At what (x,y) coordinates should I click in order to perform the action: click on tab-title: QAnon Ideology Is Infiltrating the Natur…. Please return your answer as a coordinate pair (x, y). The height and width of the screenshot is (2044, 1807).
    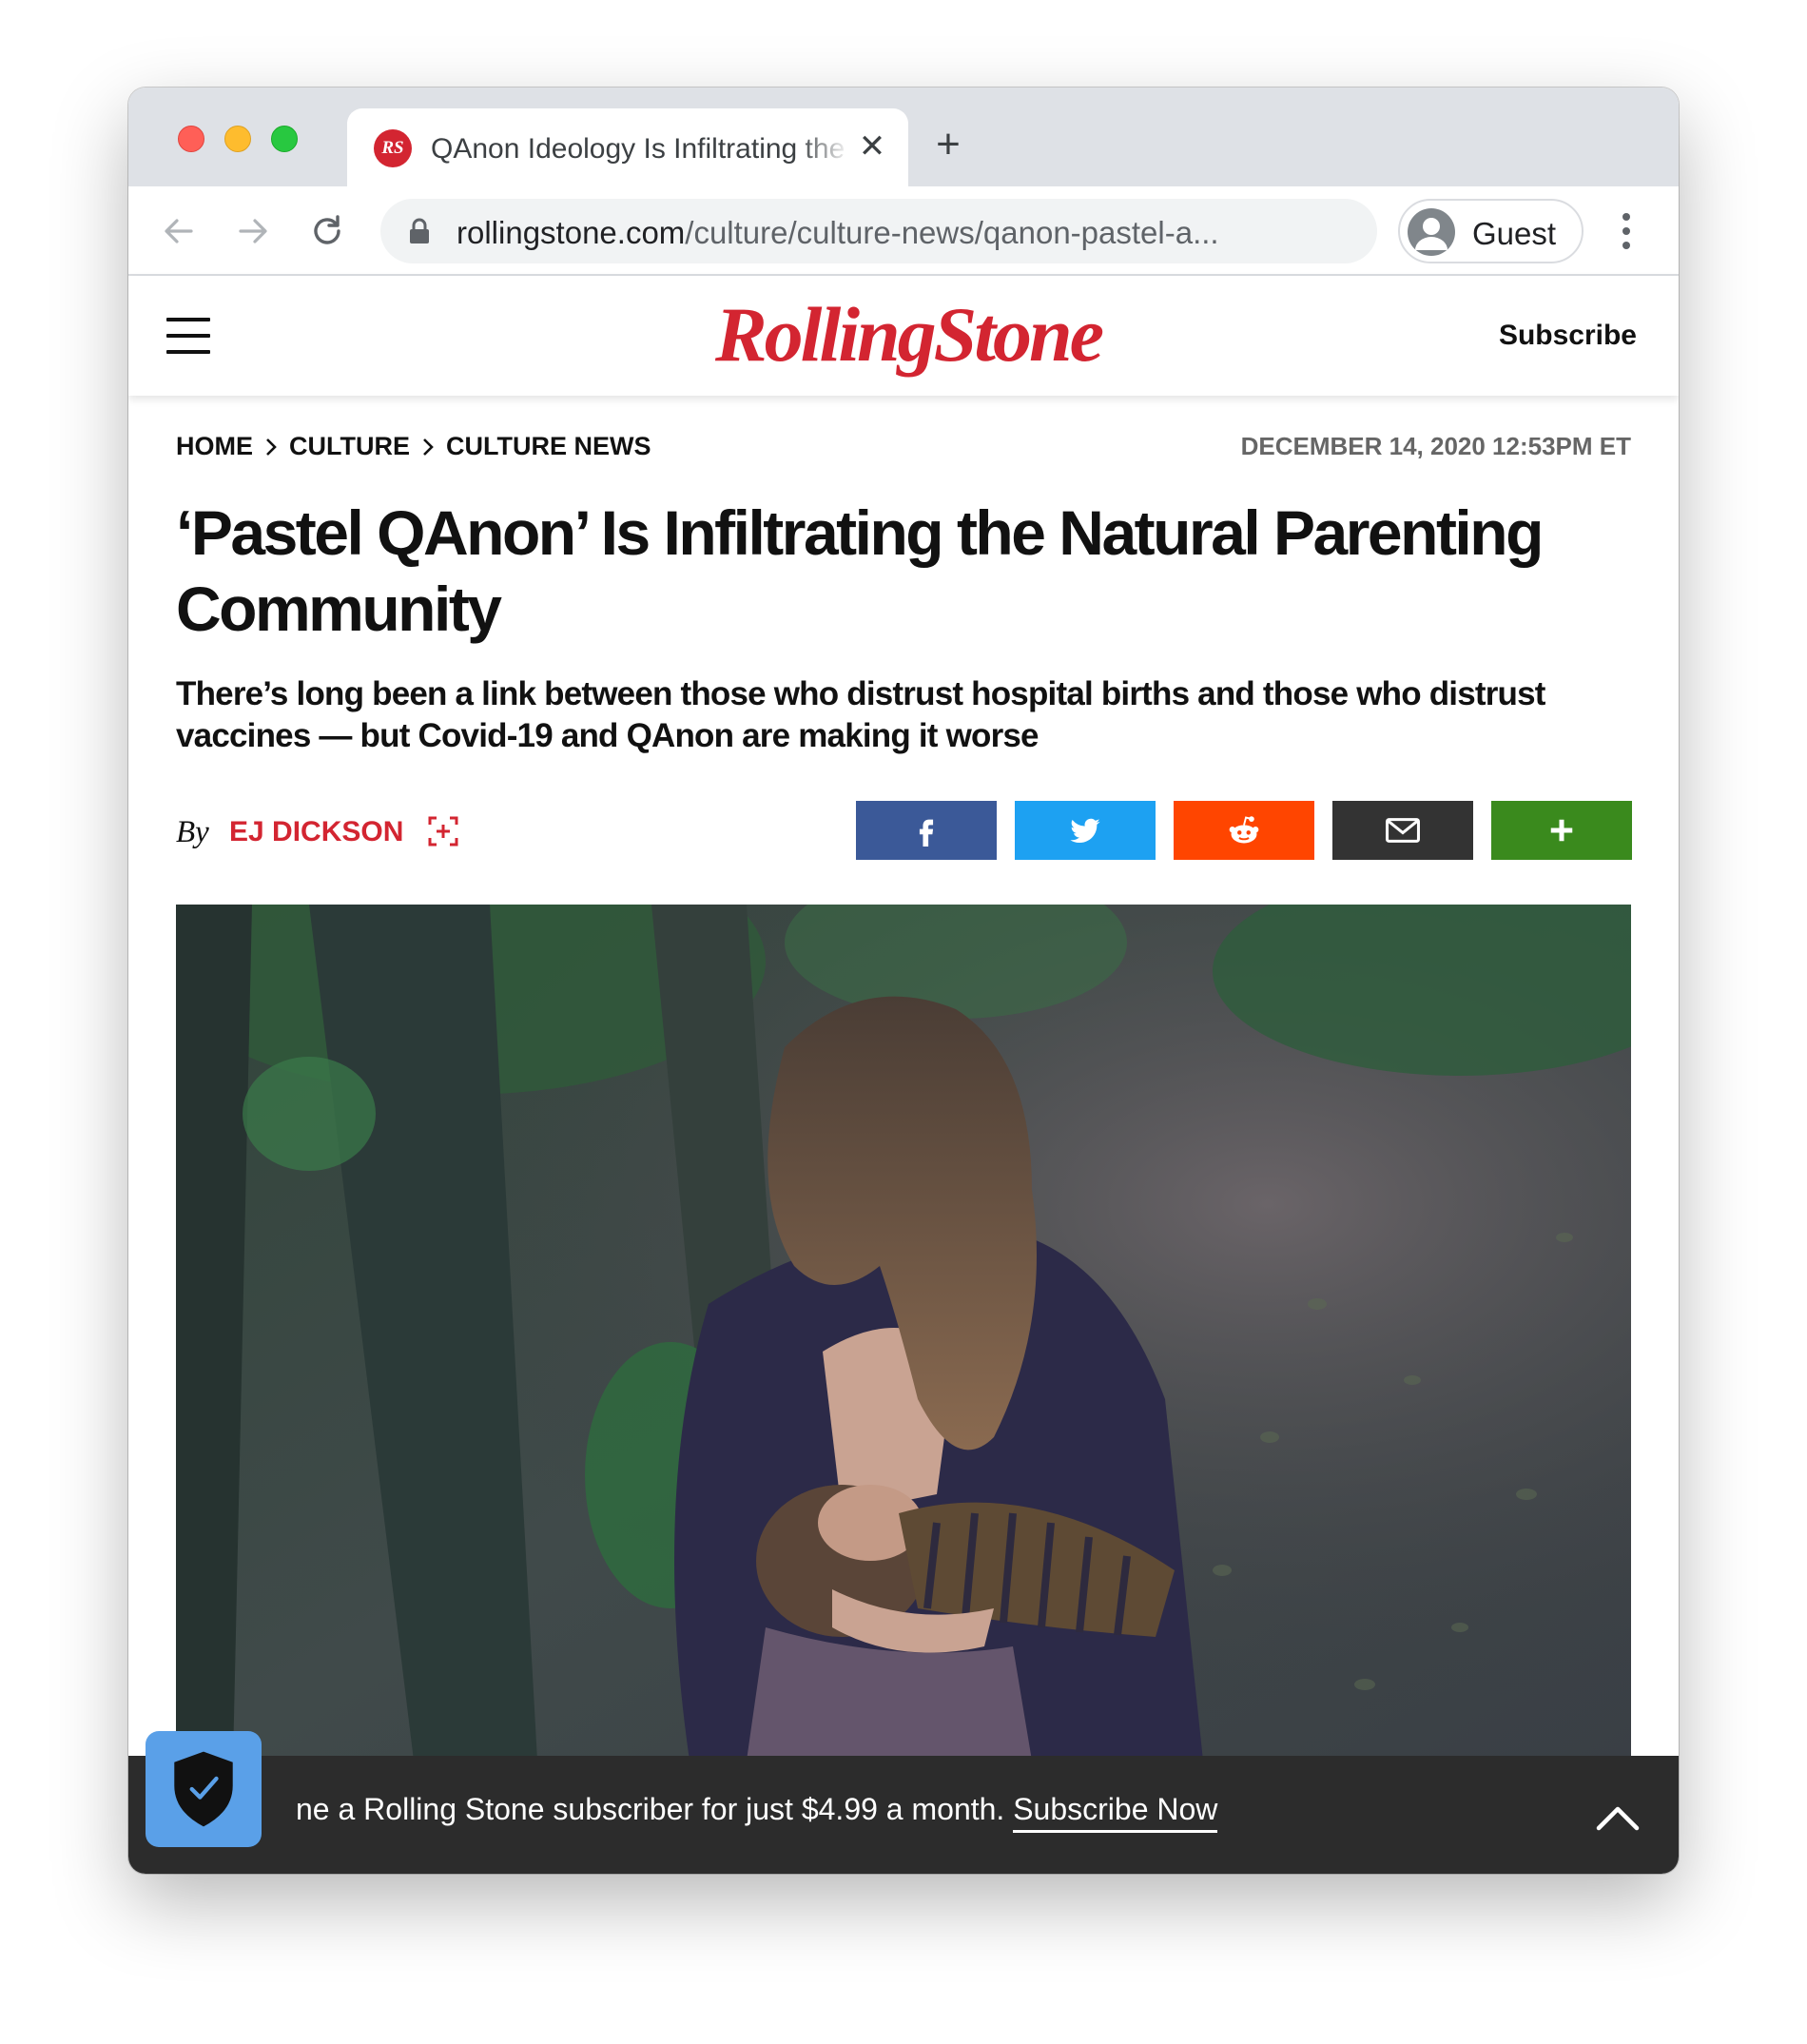
    Looking at the image, I should click on (640, 149).